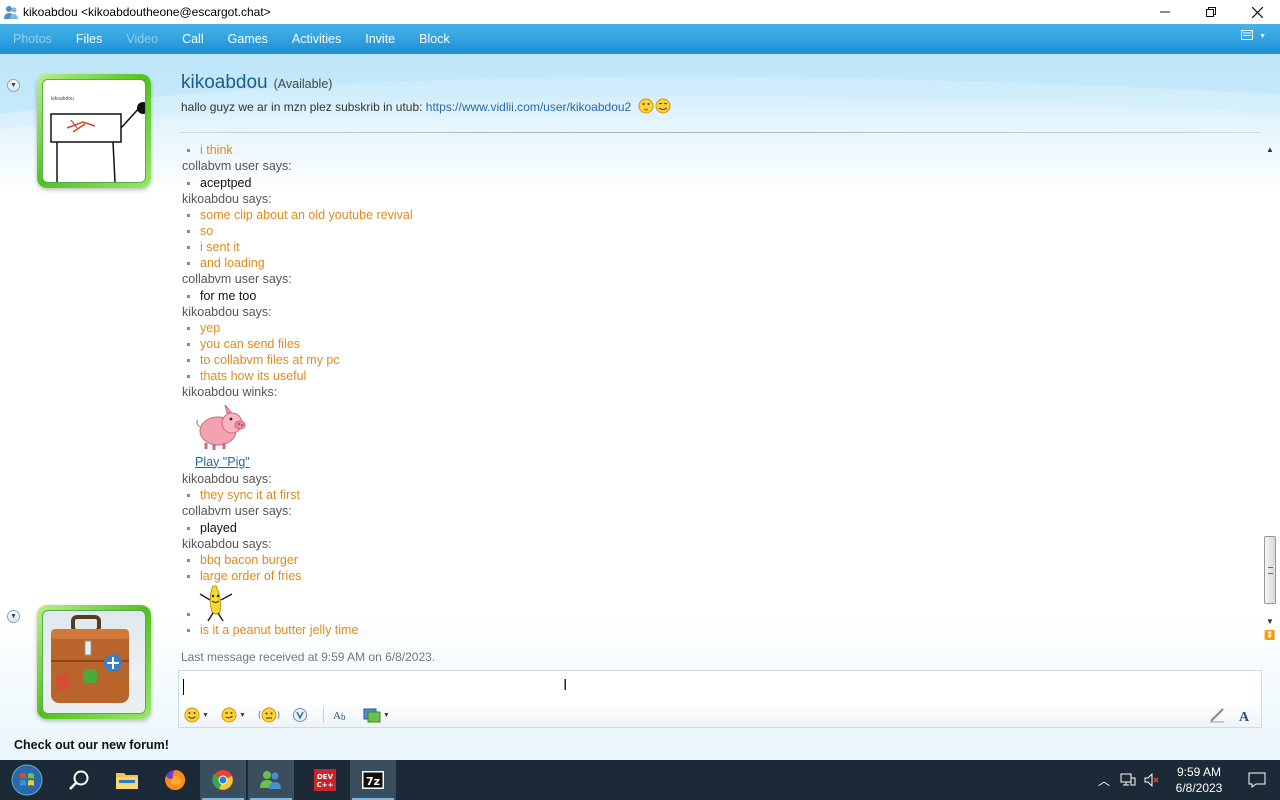 The width and height of the screenshot is (1280, 800). I want to click on scroll-down-button: ▼, so click(1270, 621).